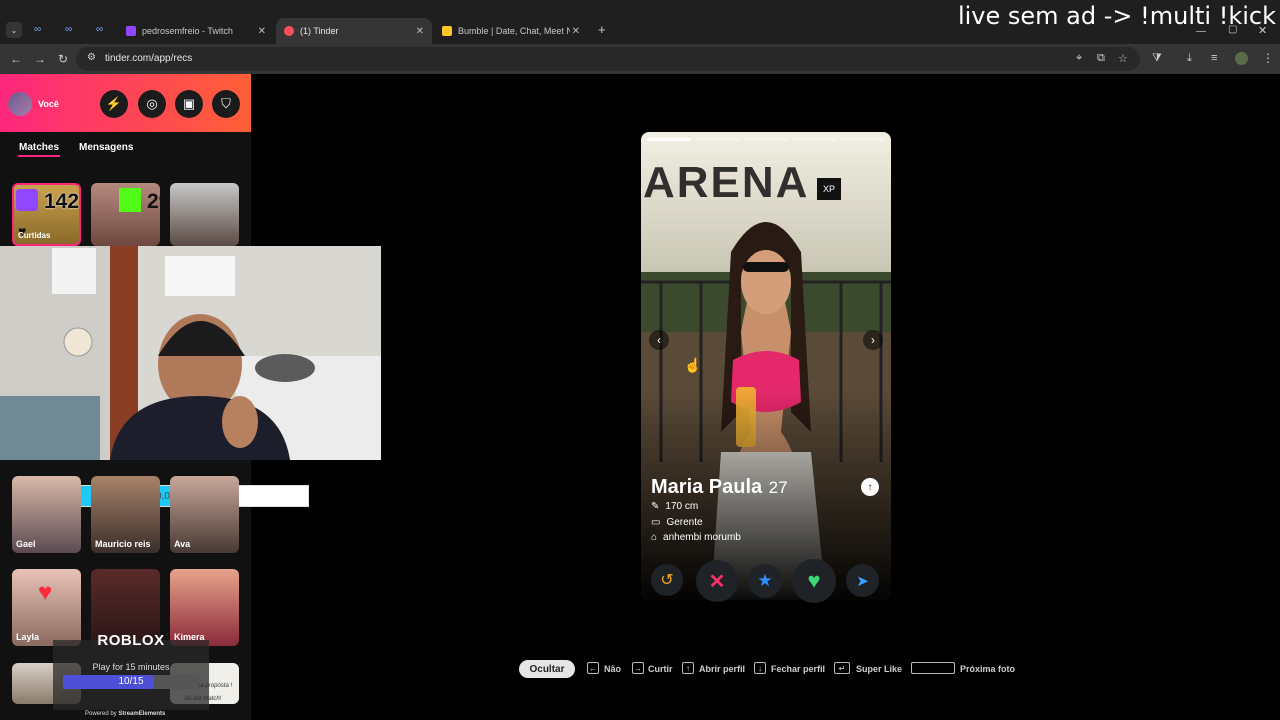 The image size is (1280, 720). What do you see at coordinates (1101, 58) in the screenshot?
I see `install-icon: ⧉` at bounding box center [1101, 58].